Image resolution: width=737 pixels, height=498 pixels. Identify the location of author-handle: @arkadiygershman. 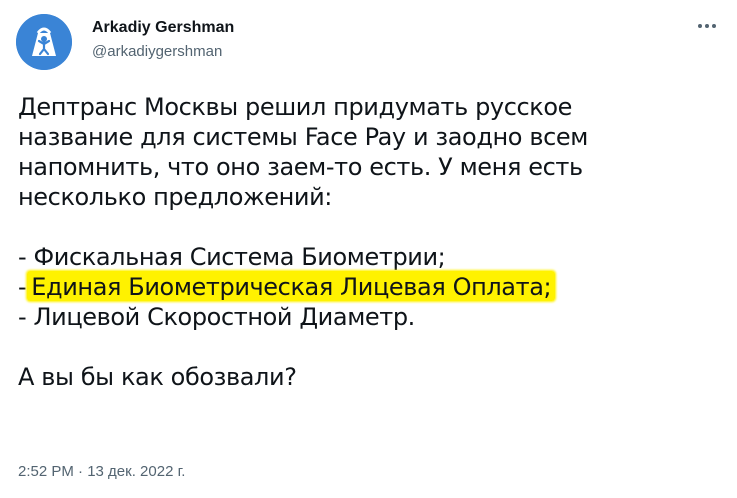
(157, 52).